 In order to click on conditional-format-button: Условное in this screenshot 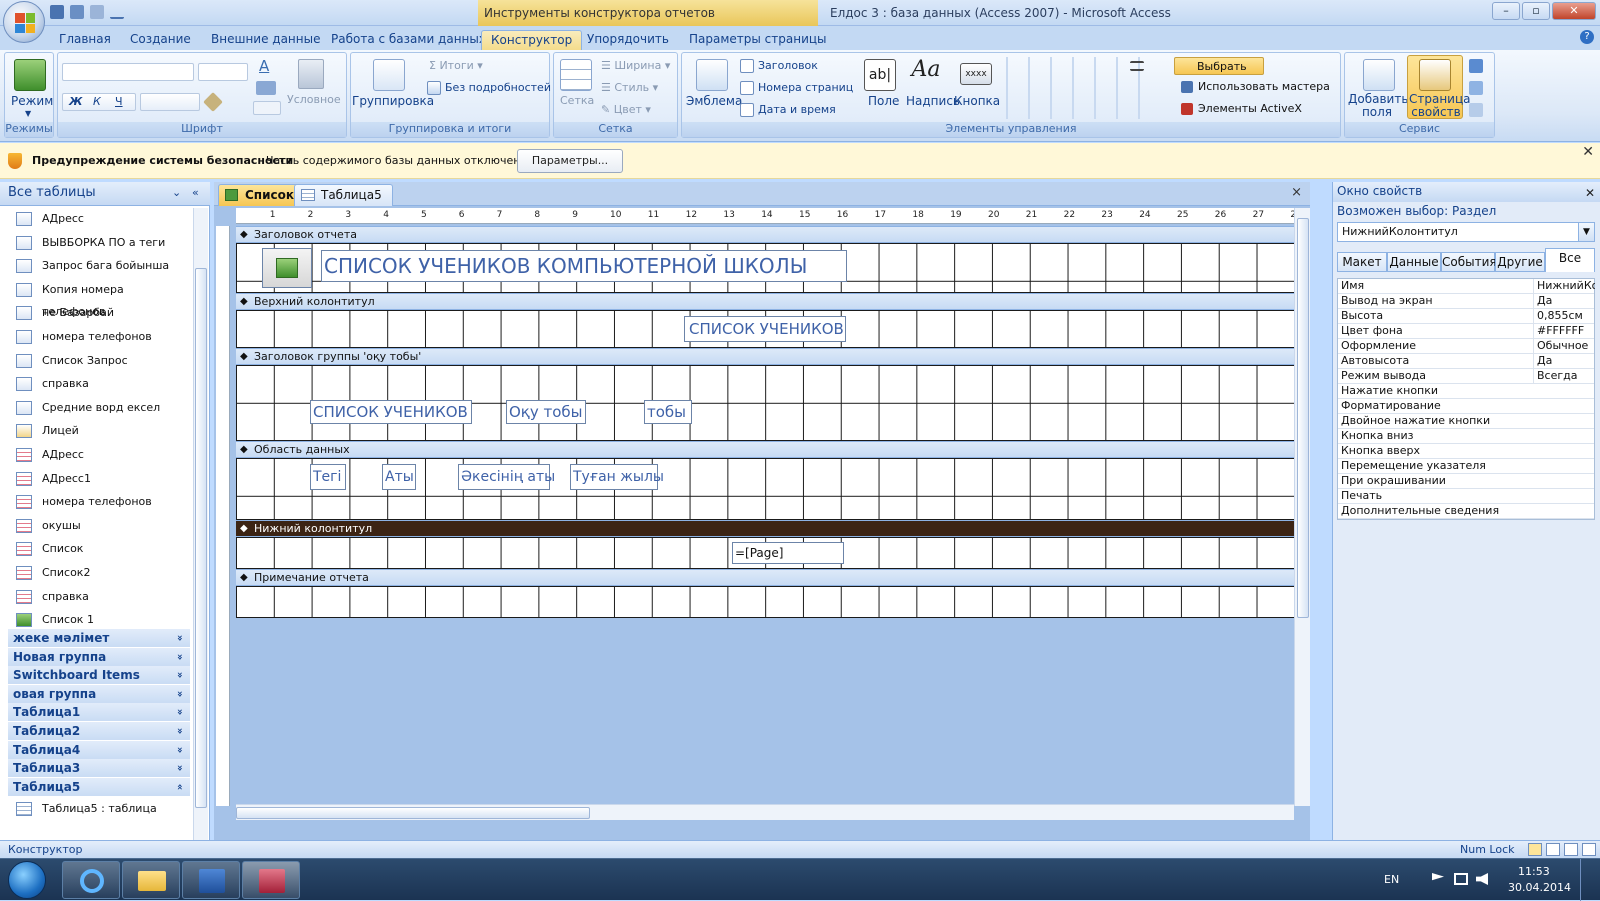, I will do `click(314, 99)`.